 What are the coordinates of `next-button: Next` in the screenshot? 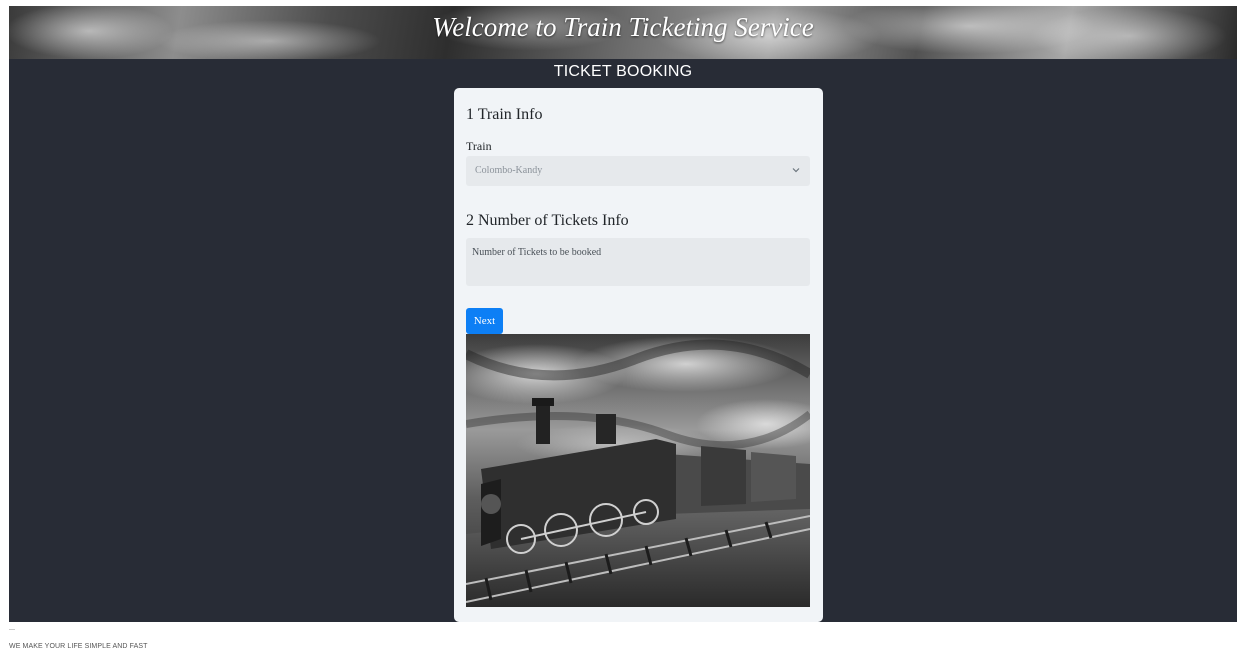 It's located at (484, 321).